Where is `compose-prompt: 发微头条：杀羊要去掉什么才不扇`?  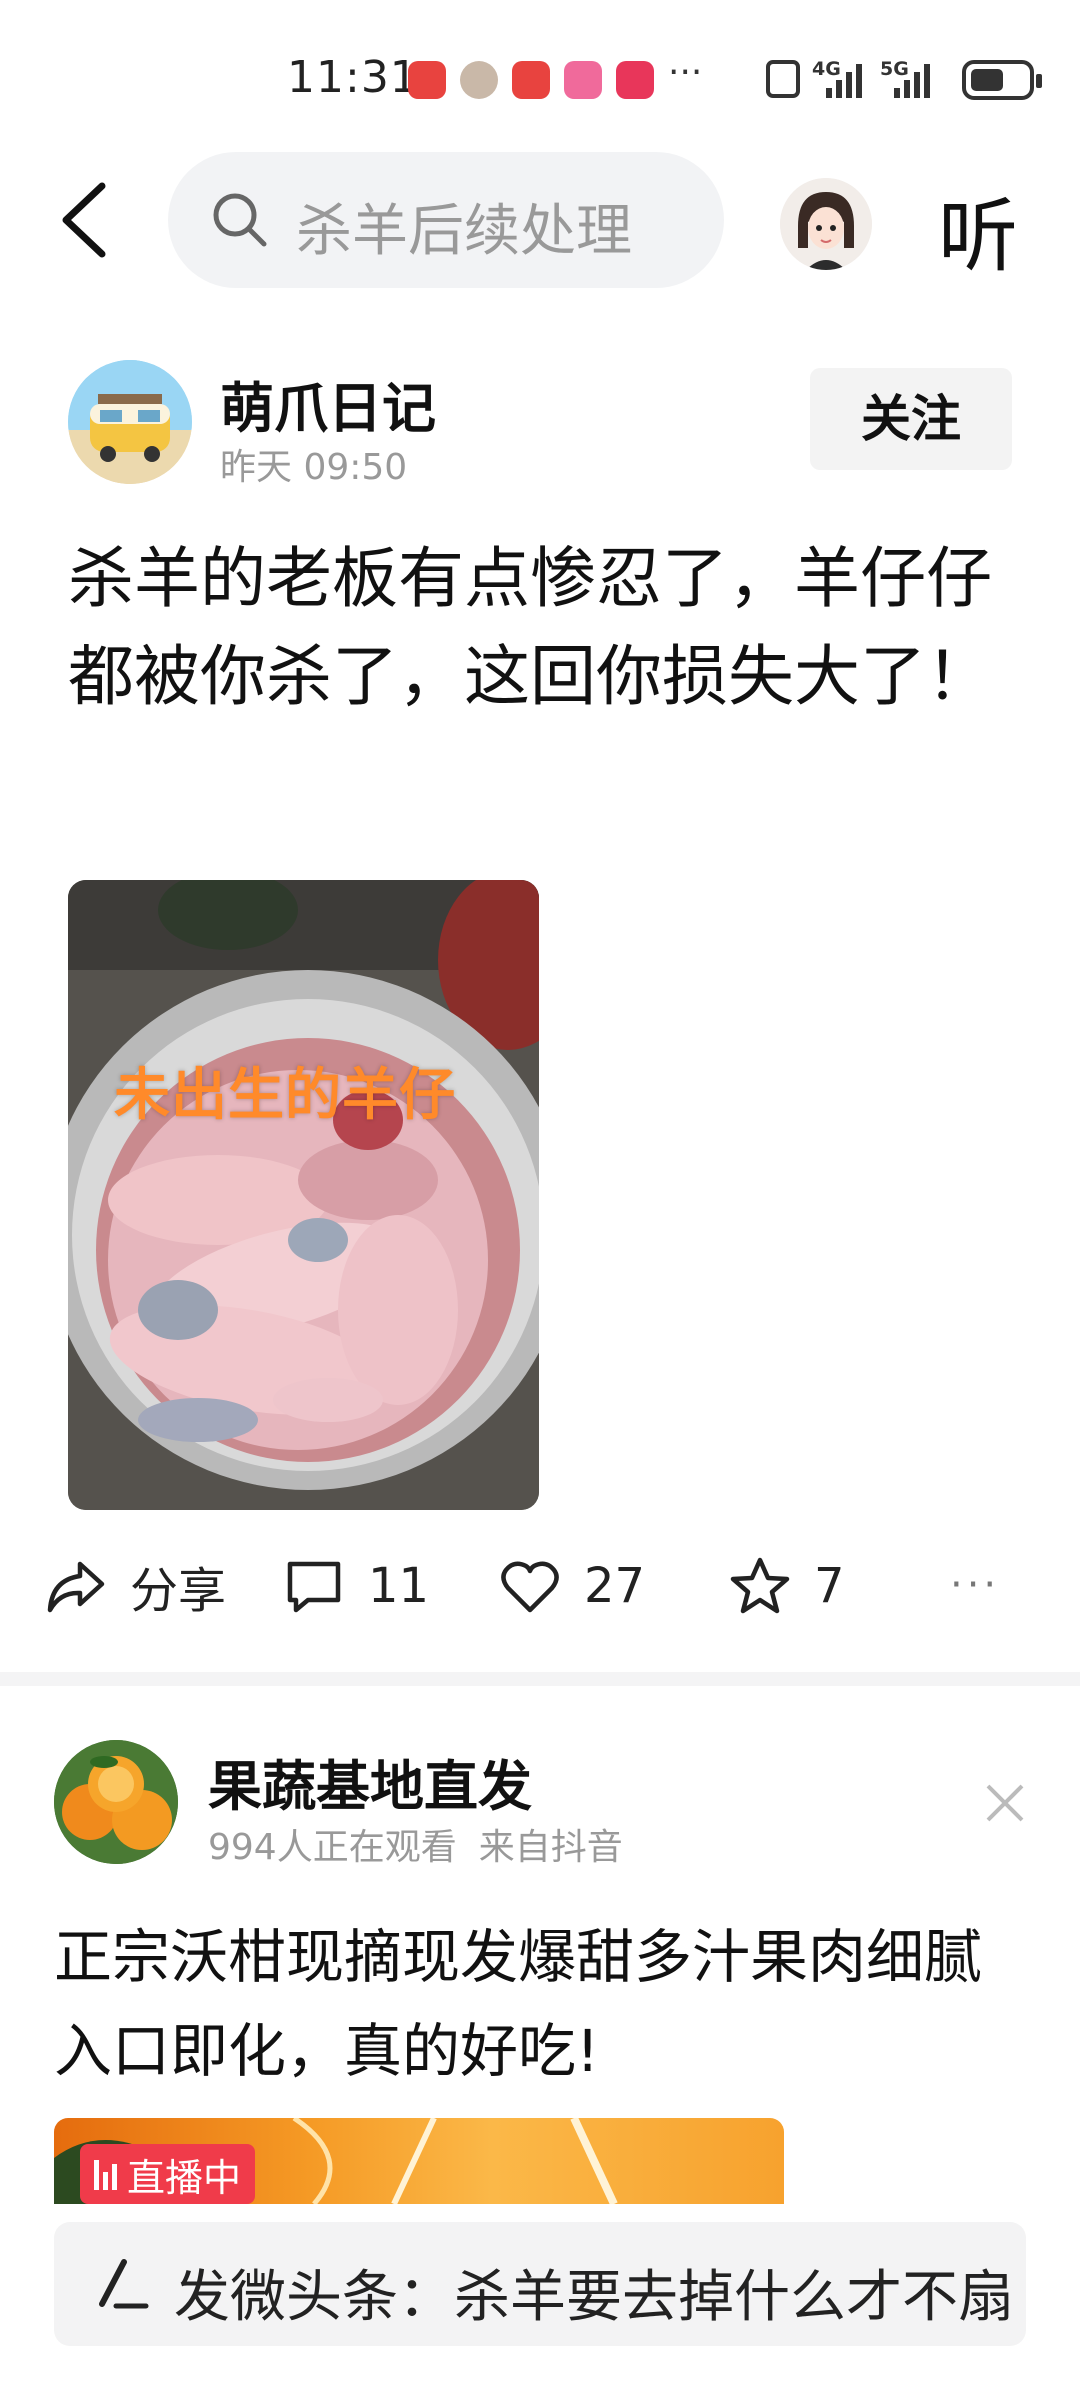
compose-prompt: 发微头条：杀羊要去掉什么才不扇 is located at coordinates (594, 2297).